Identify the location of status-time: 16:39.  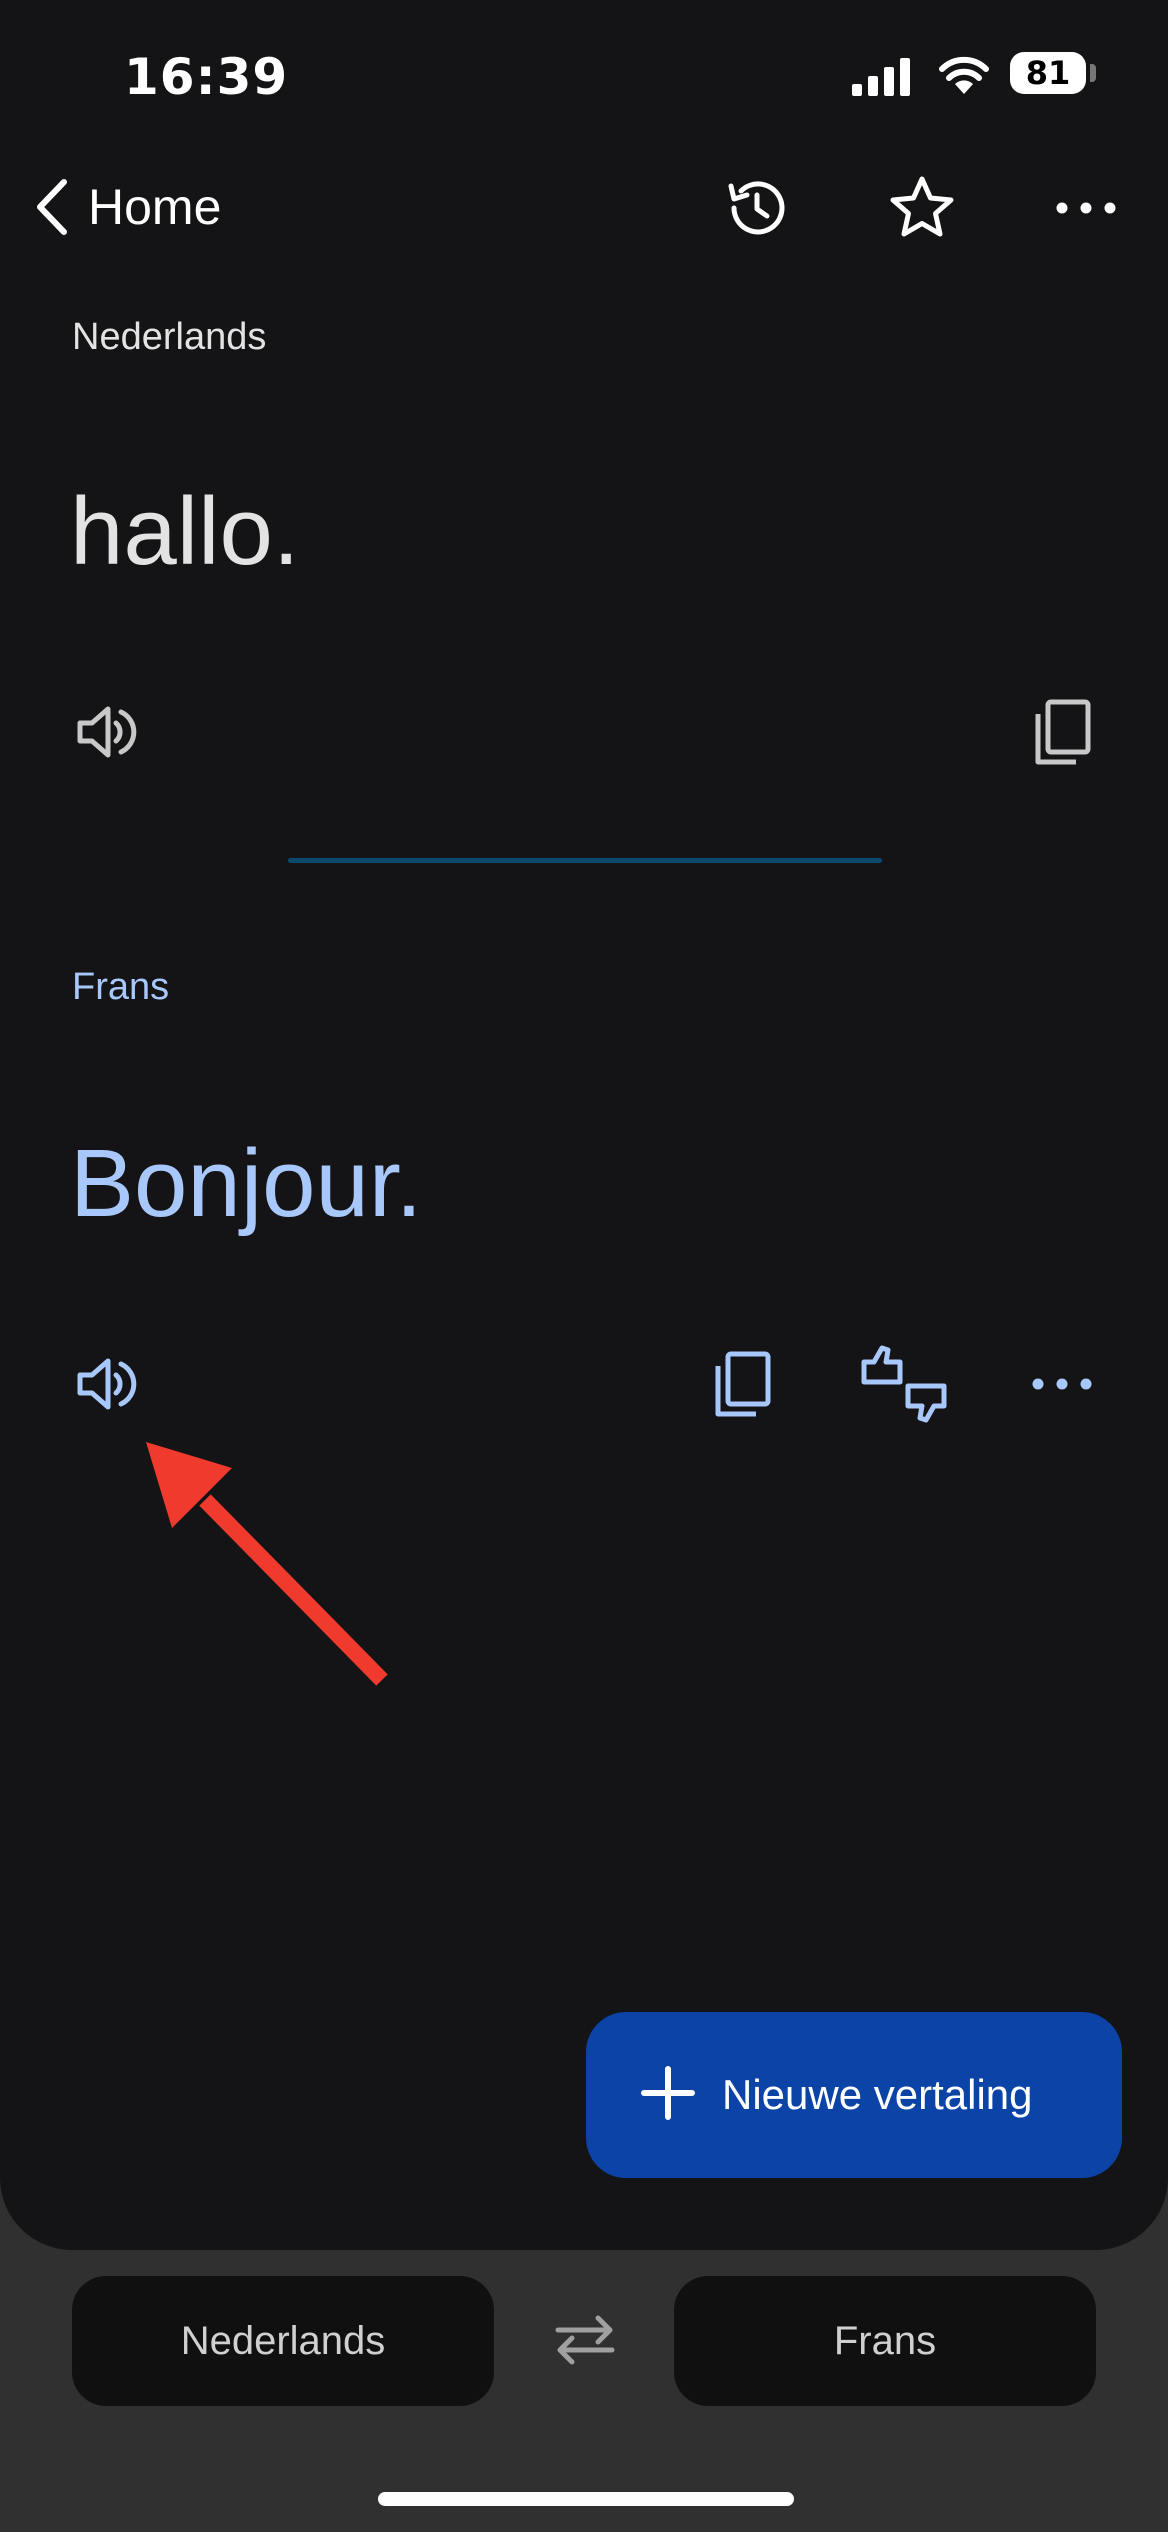
(206, 77).